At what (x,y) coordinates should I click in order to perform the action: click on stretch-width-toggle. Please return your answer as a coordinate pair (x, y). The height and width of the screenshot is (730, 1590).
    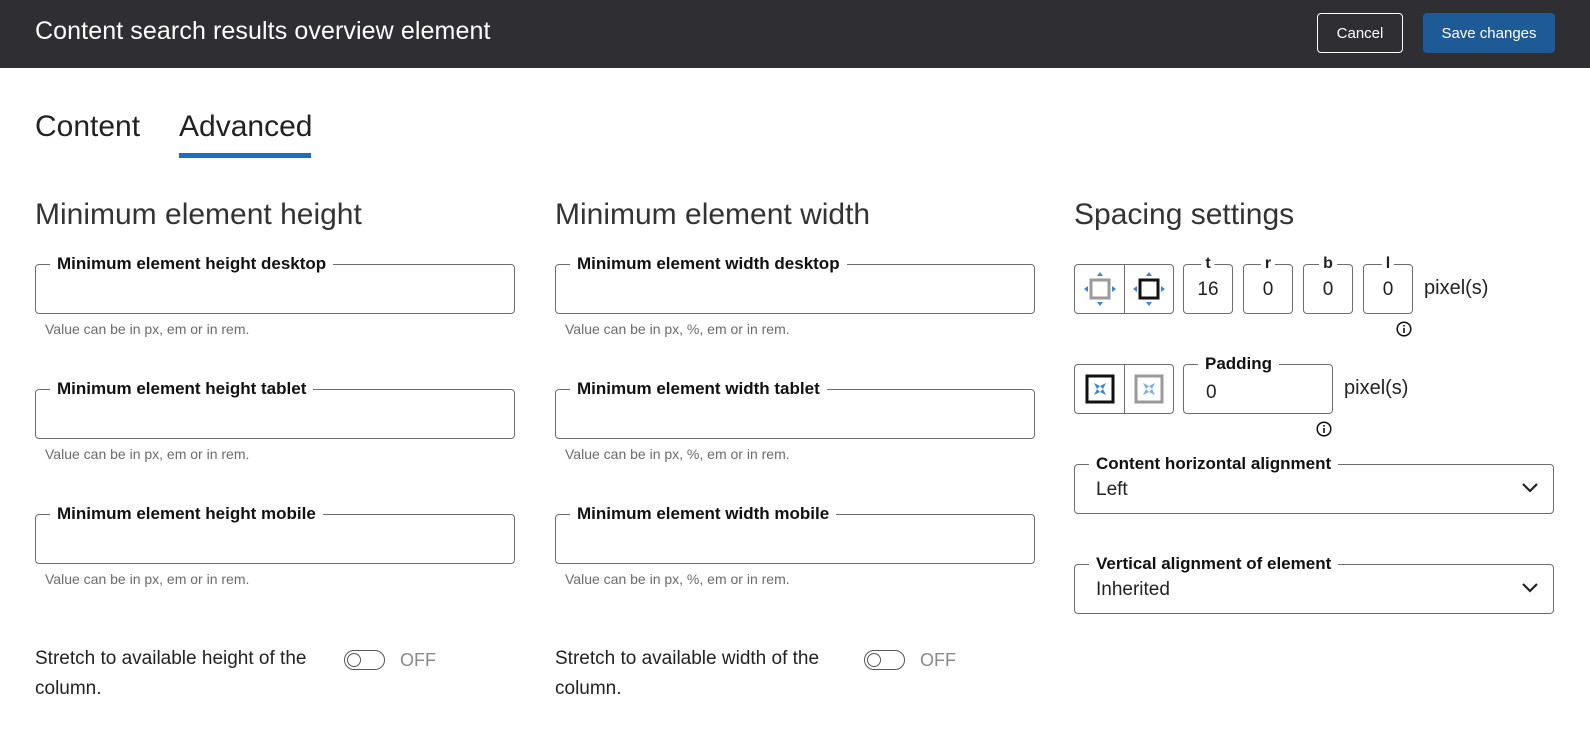
    Looking at the image, I should click on (884, 660).